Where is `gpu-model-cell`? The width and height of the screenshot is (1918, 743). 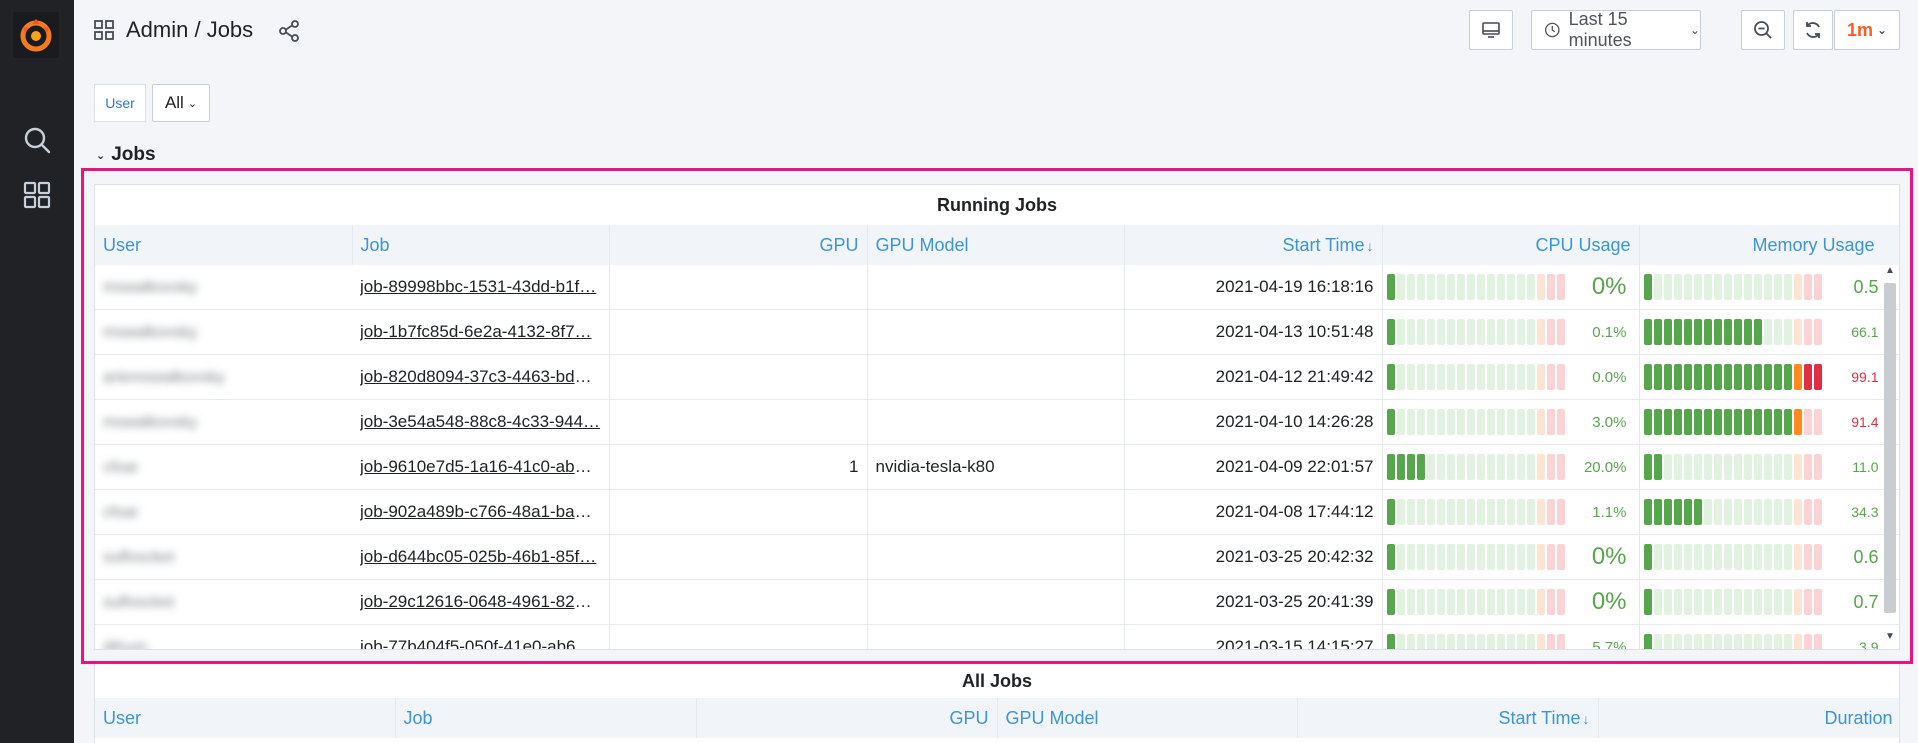 gpu-model-cell is located at coordinates (996, 557).